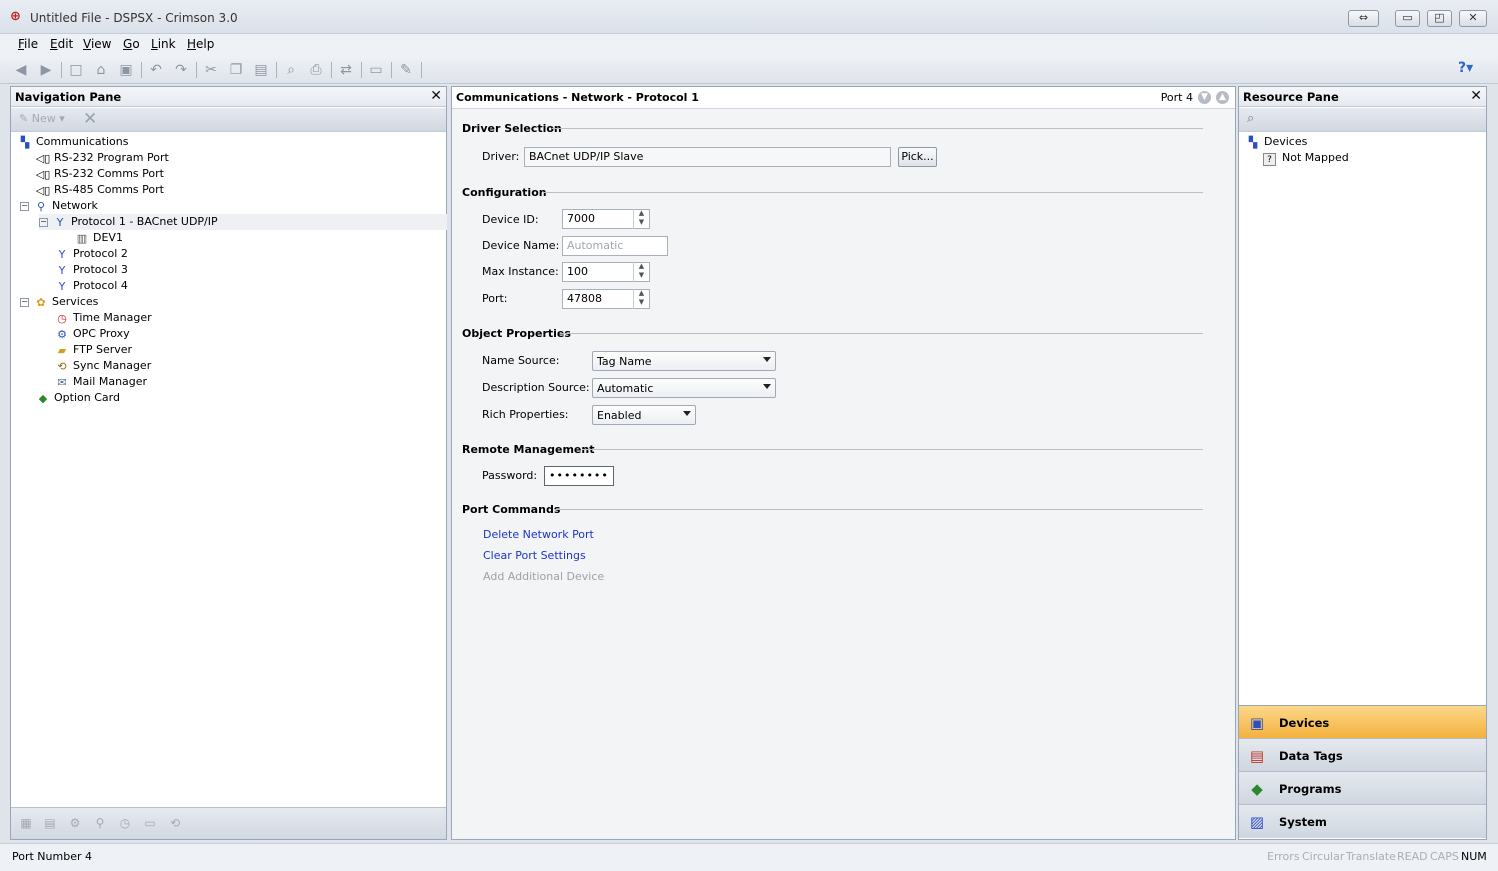 The width and height of the screenshot is (1498, 871). Describe the element at coordinates (1362, 821) in the screenshot. I see `tab-system: ▨ System` at that location.